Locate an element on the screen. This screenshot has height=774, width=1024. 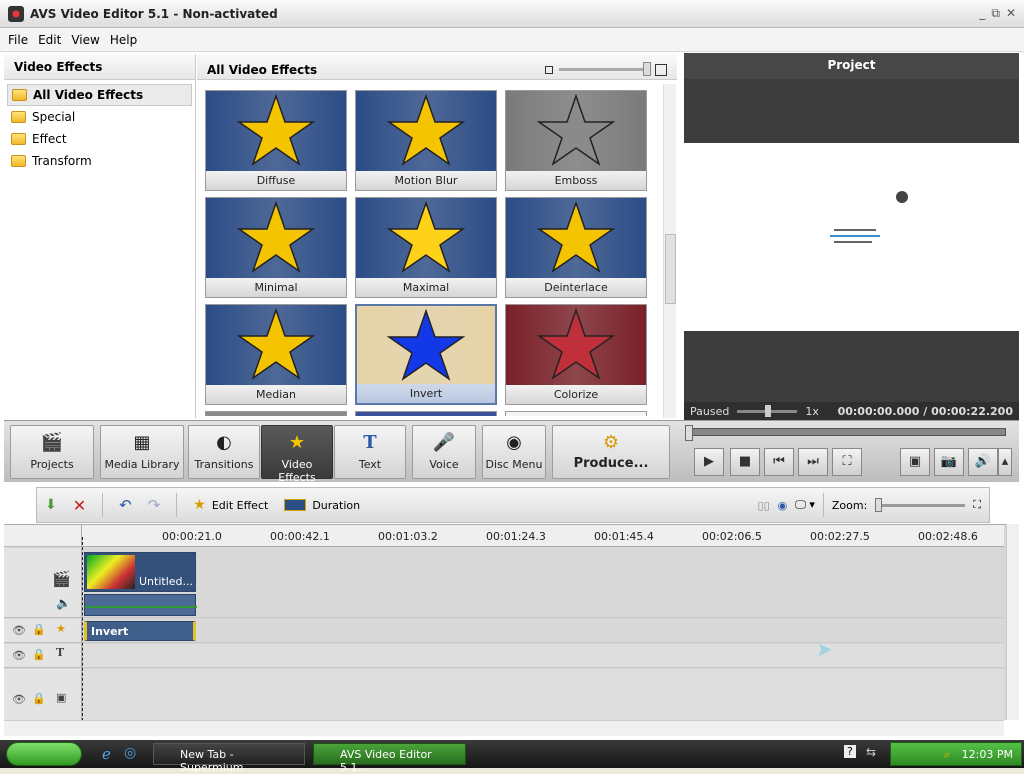
scrollbar-thumb is located at coordinates (670, 269).